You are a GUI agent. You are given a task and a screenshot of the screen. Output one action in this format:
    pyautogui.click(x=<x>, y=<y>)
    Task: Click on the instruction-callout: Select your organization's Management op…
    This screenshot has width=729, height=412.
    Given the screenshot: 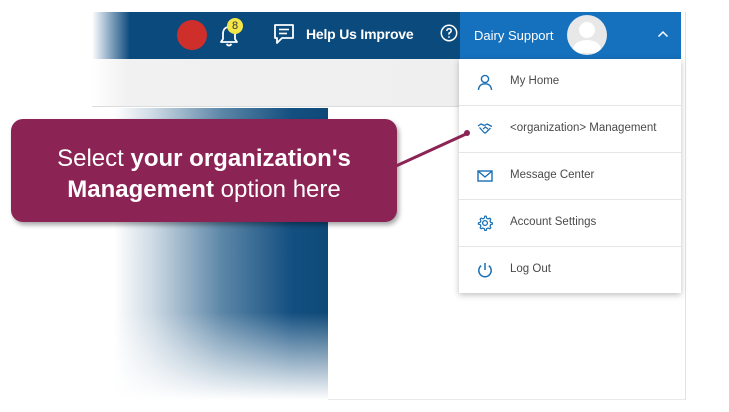 What is the action you would take?
    pyautogui.click(x=204, y=170)
    